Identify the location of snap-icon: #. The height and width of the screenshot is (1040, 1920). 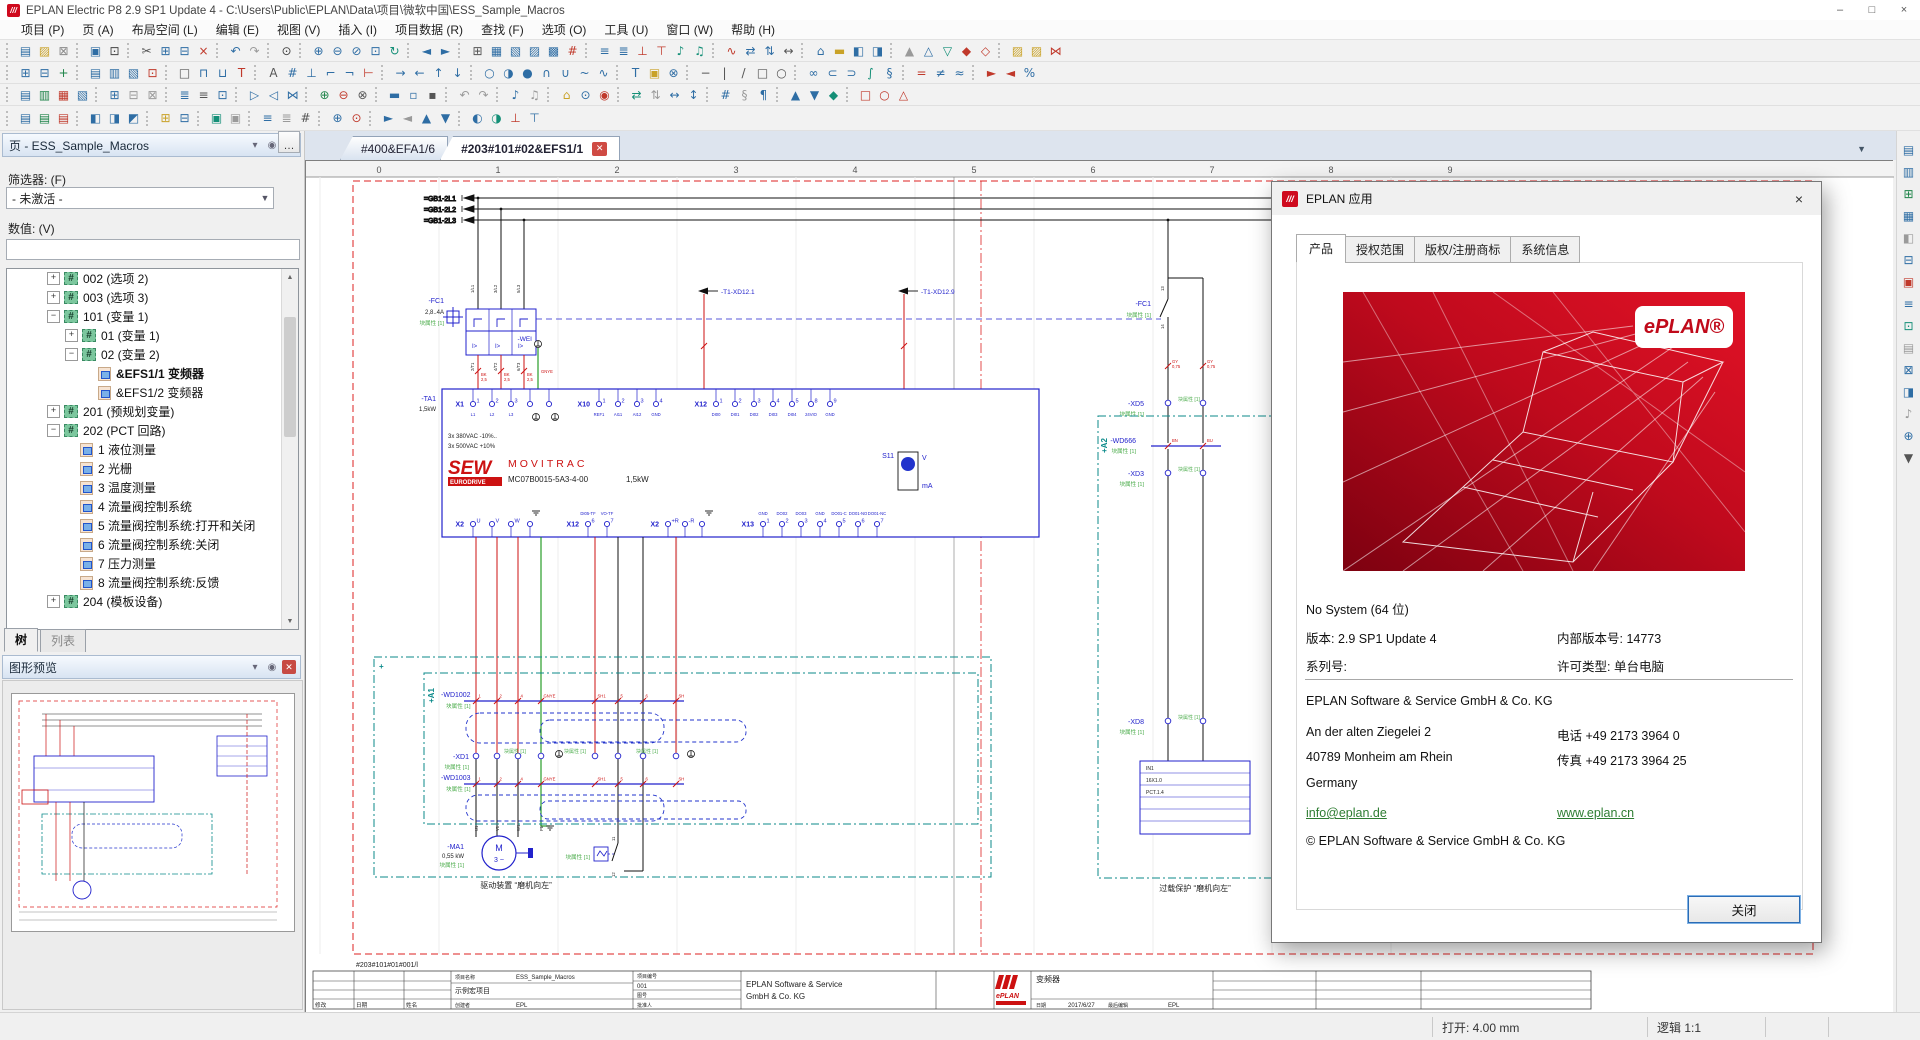
(572, 50).